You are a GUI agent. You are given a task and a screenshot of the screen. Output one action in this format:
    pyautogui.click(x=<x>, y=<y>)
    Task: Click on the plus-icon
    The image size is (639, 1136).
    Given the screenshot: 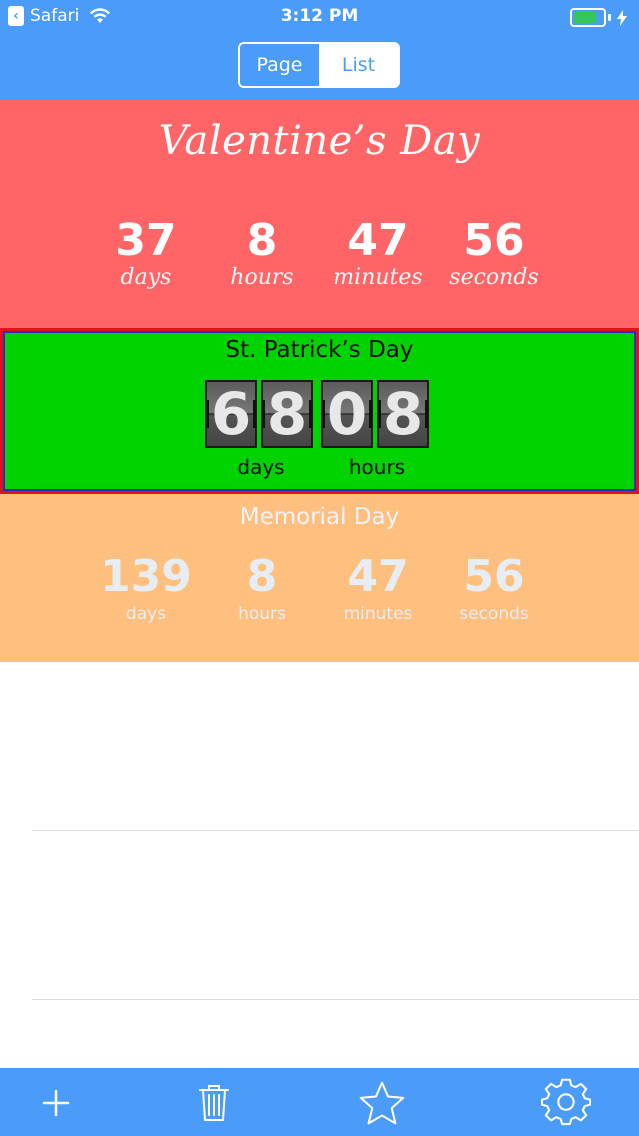 What is the action you would take?
    pyautogui.click(x=56, y=1103)
    